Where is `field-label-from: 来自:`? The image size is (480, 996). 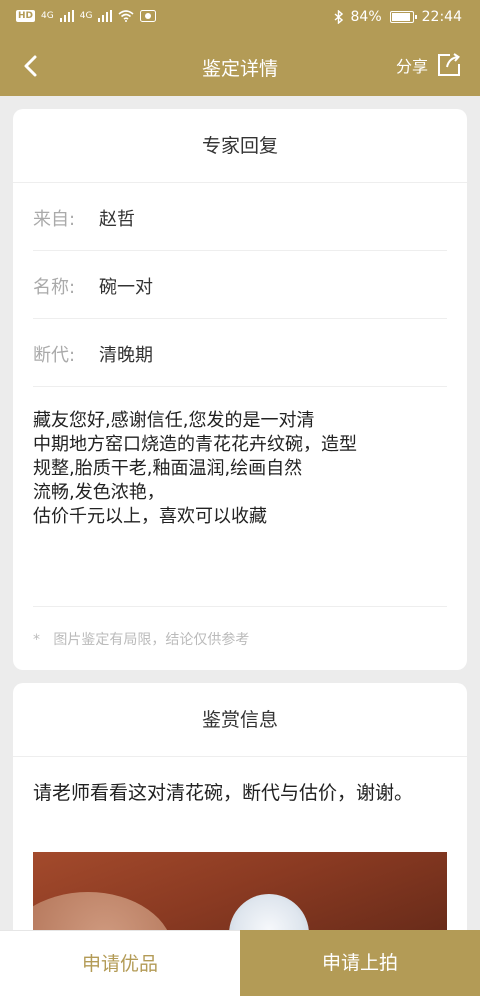 field-label-from: 来自: is located at coordinates (54, 219).